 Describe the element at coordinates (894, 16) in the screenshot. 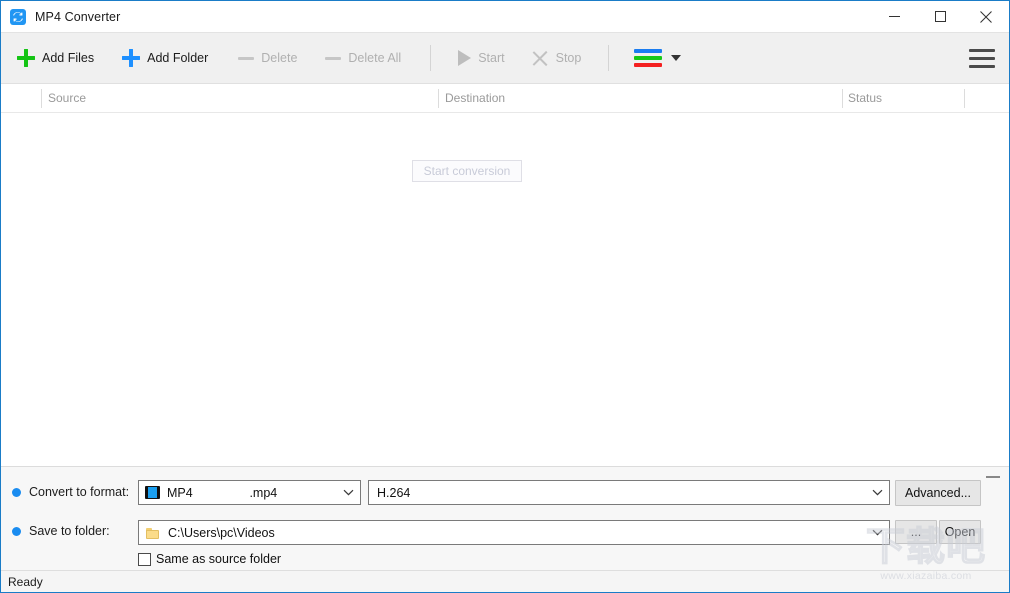

I see `minimize-icon` at that location.